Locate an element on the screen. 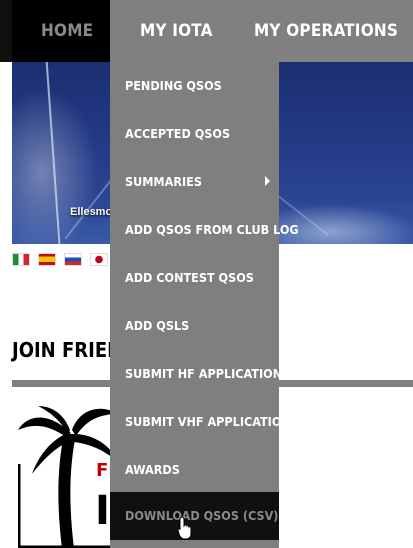 This screenshot has width=413, height=548. menu-item-submit-hf-application: SUBMIT HF APPLICATION is located at coordinates (196, 374).